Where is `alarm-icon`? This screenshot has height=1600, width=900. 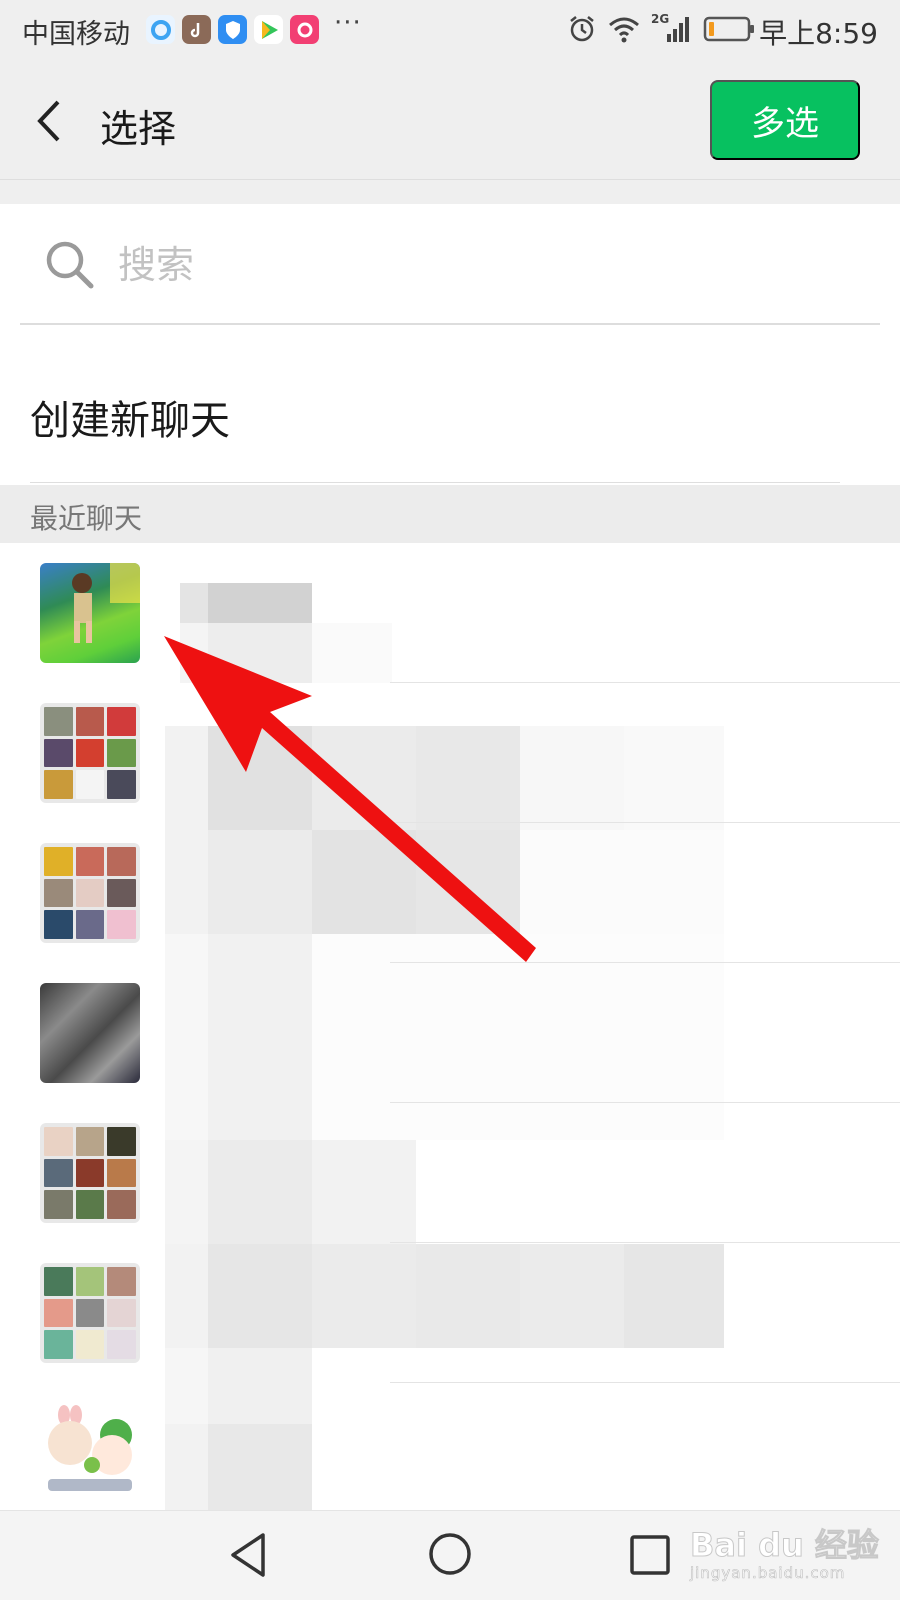 alarm-icon is located at coordinates (582, 29).